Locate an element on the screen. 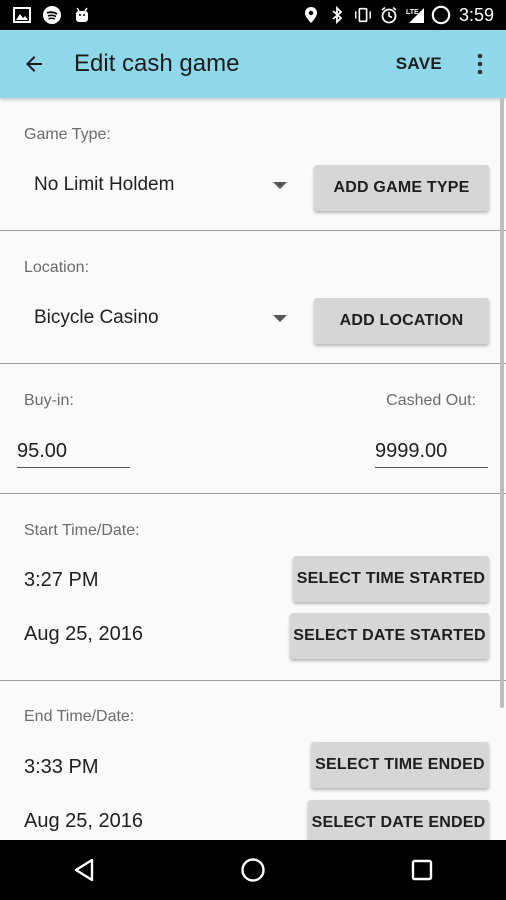  game-type-section: Game Type: No Limit Holdem ADD GAME TYPE is located at coordinates (253, 164).